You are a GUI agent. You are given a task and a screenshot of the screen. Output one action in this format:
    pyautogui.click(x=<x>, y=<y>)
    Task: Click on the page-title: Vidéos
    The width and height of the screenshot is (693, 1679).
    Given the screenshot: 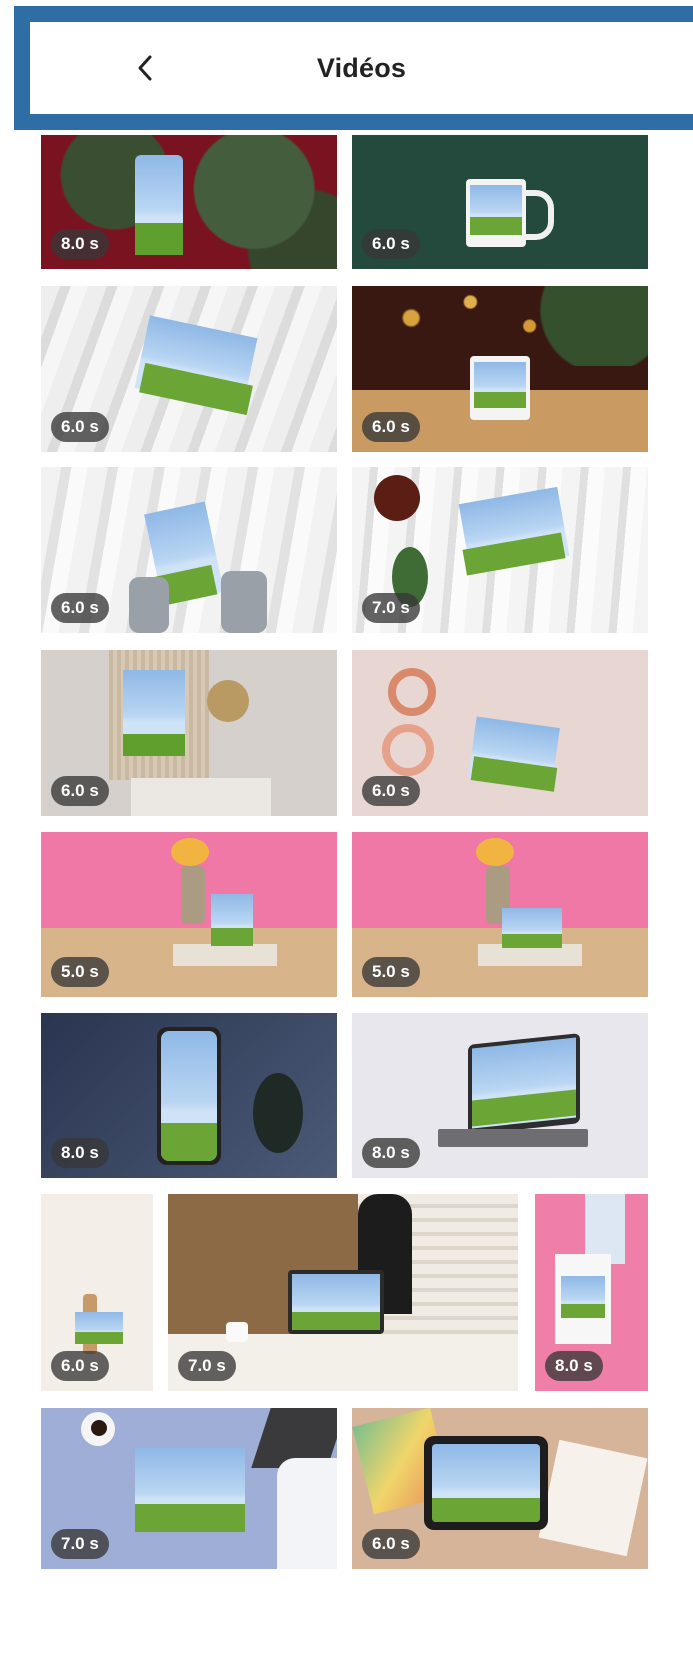 What is the action you would take?
    pyautogui.click(x=361, y=67)
    